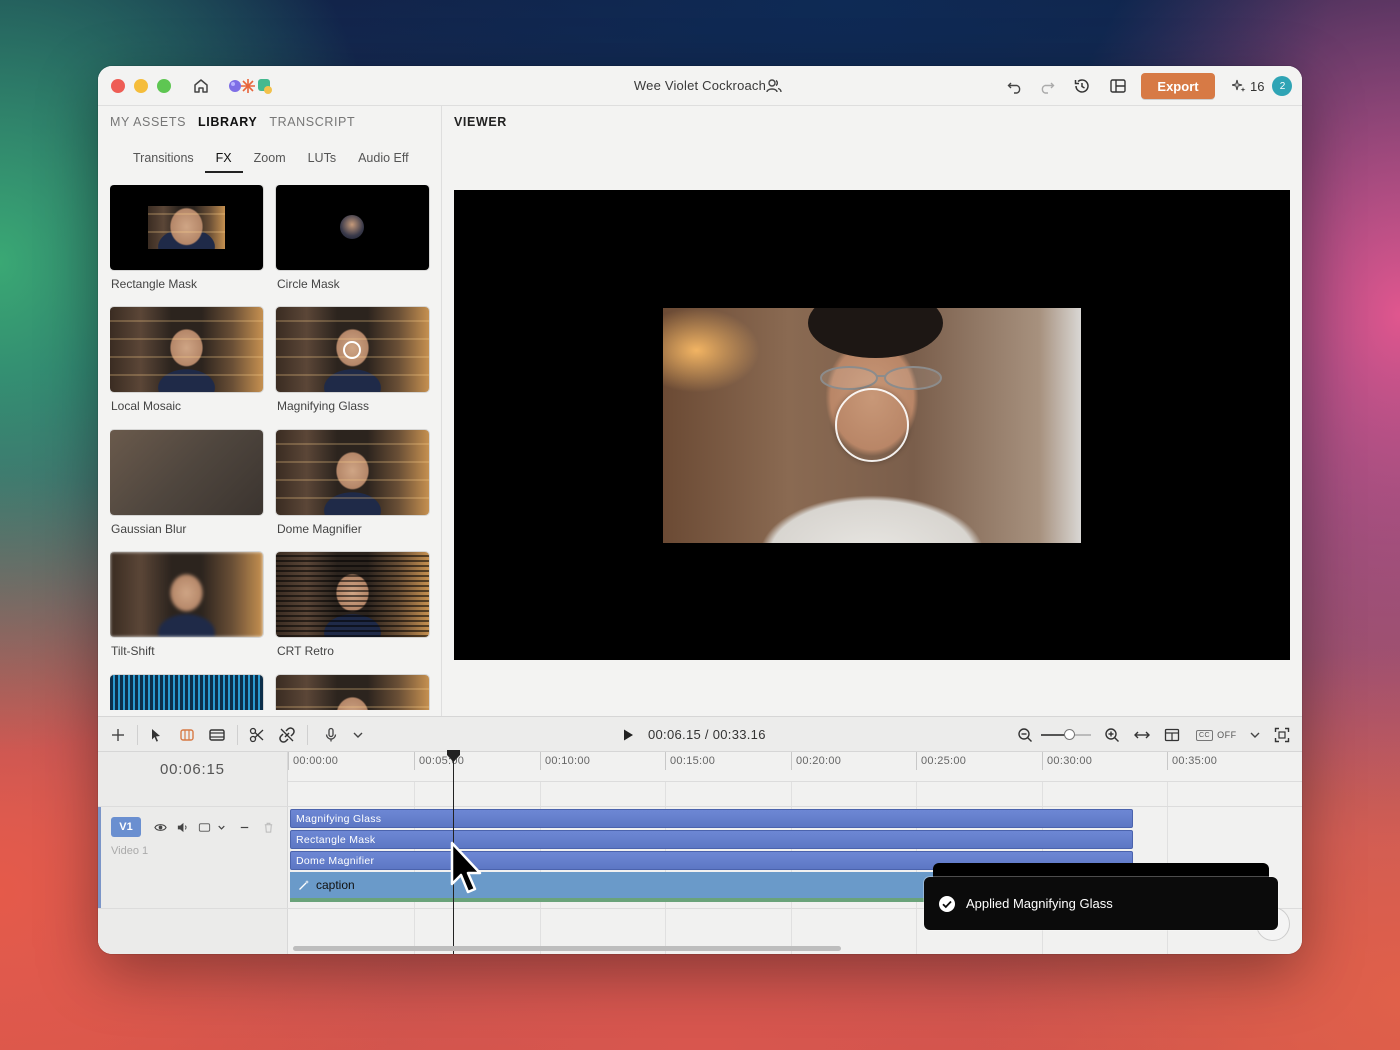 The height and width of the screenshot is (1050, 1400). Describe the element at coordinates (316, 761) in the screenshot. I see `ruler-label: 00:00:00` at that location.